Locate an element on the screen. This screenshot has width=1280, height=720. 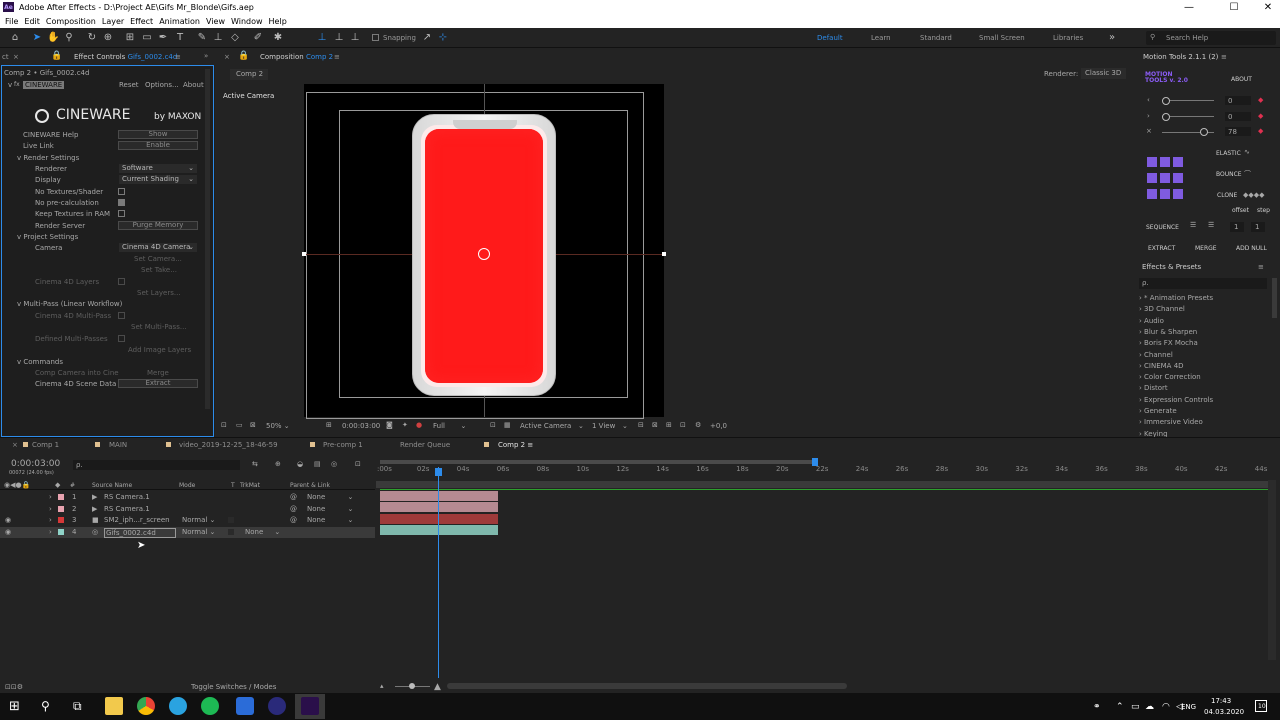
motion-tools-about-button: ABOUT is located at coordinates (1241, 79).